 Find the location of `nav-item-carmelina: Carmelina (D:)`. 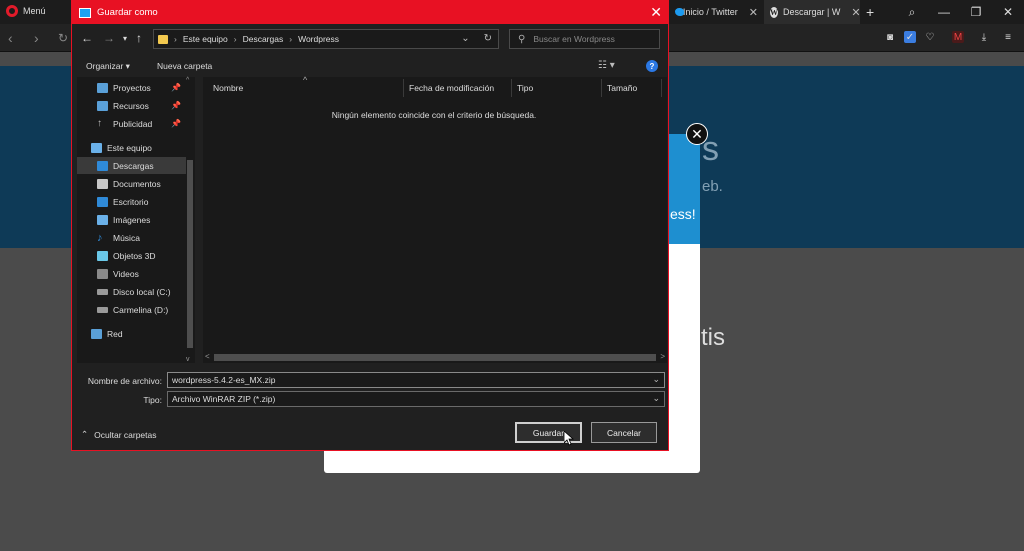

nav-item-carmelina: Carmelina (D:) is located at coordinates (133, 309).